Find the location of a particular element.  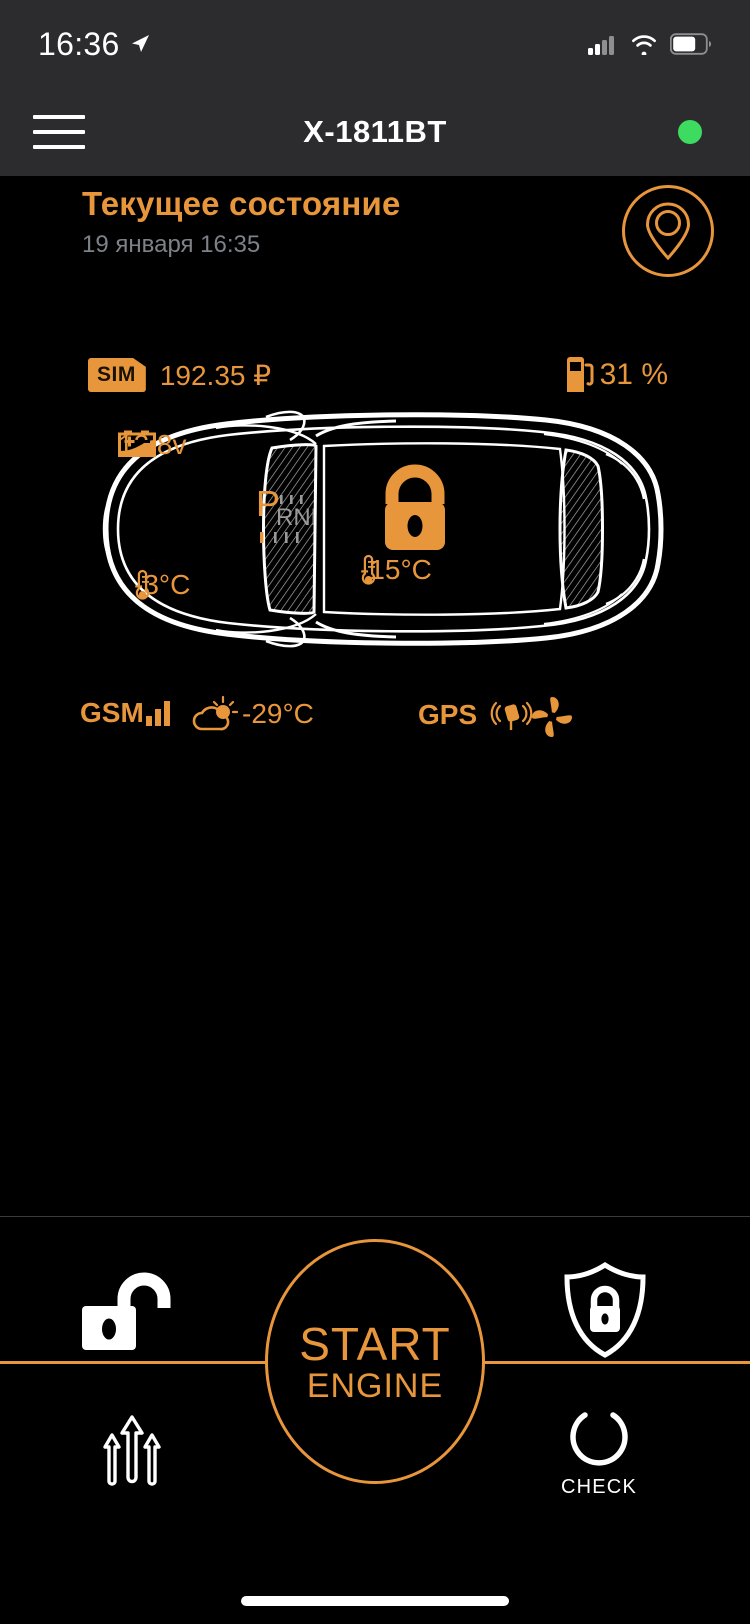

section-timestamp: 19 января 16:35 is located at coordinates (171, 244).